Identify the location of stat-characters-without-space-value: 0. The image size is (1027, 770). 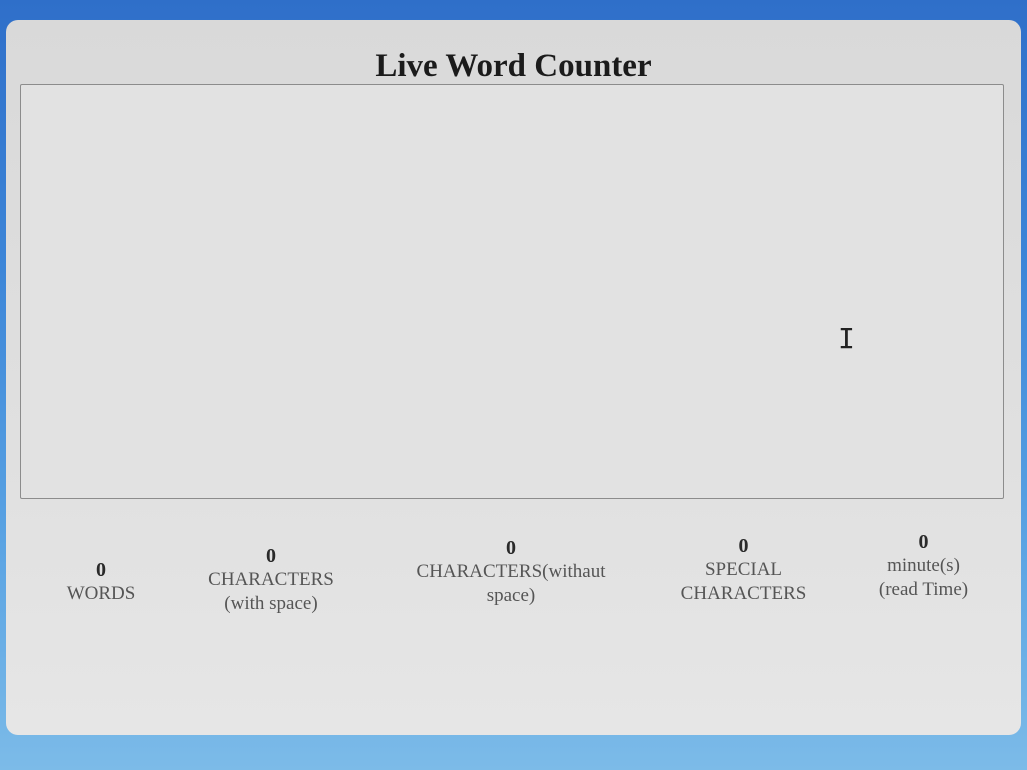
(511, 548).